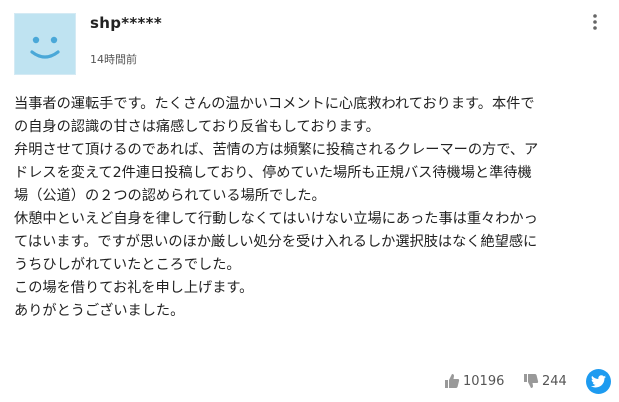  Describe the element at coordinates (170, 196) in the screenshot. I see `comment-line: 場（公道）の２つの認められている場所でした。` at that location.